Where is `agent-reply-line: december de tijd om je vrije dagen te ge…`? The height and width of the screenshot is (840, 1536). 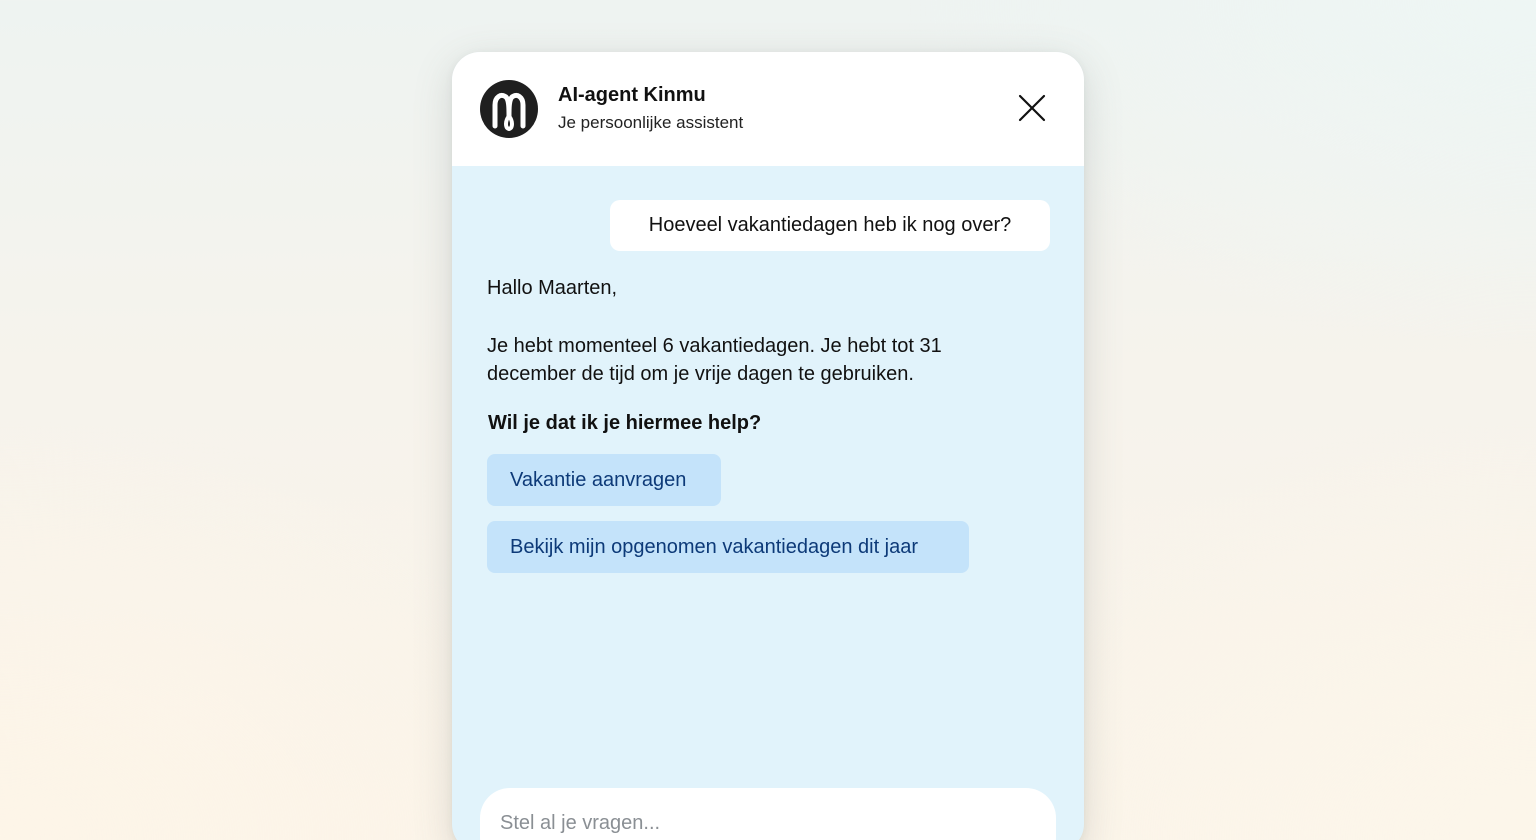
agent-reply-line: december de tijd om je vrije dagen te ge… is located at coordinates (700, 374).